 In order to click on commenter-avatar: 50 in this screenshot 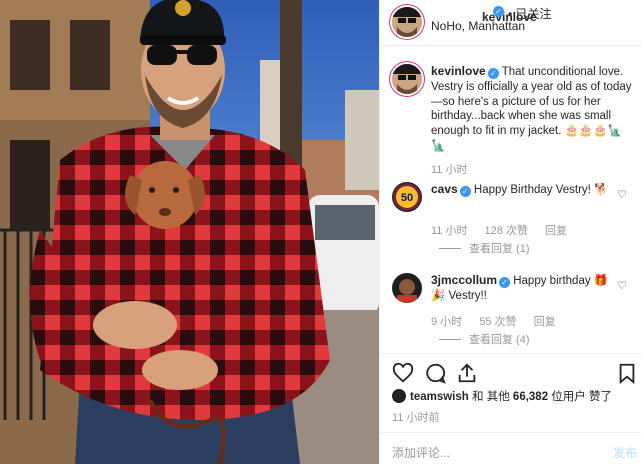, I will do `click(407, 197)`.